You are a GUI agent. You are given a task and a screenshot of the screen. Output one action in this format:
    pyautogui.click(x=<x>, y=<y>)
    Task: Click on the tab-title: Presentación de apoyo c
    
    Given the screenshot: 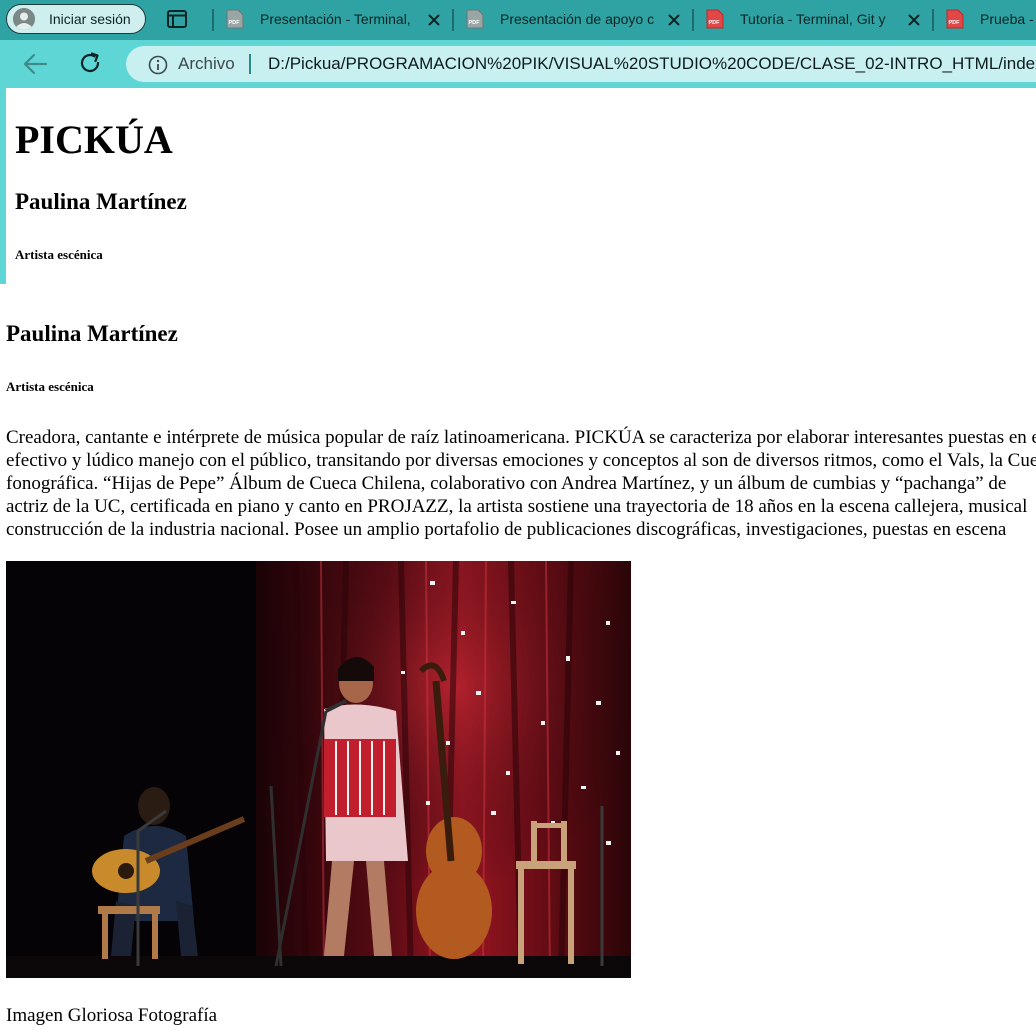 What is the action you would take?
    pyautogui.click(x=577, y=19)
    